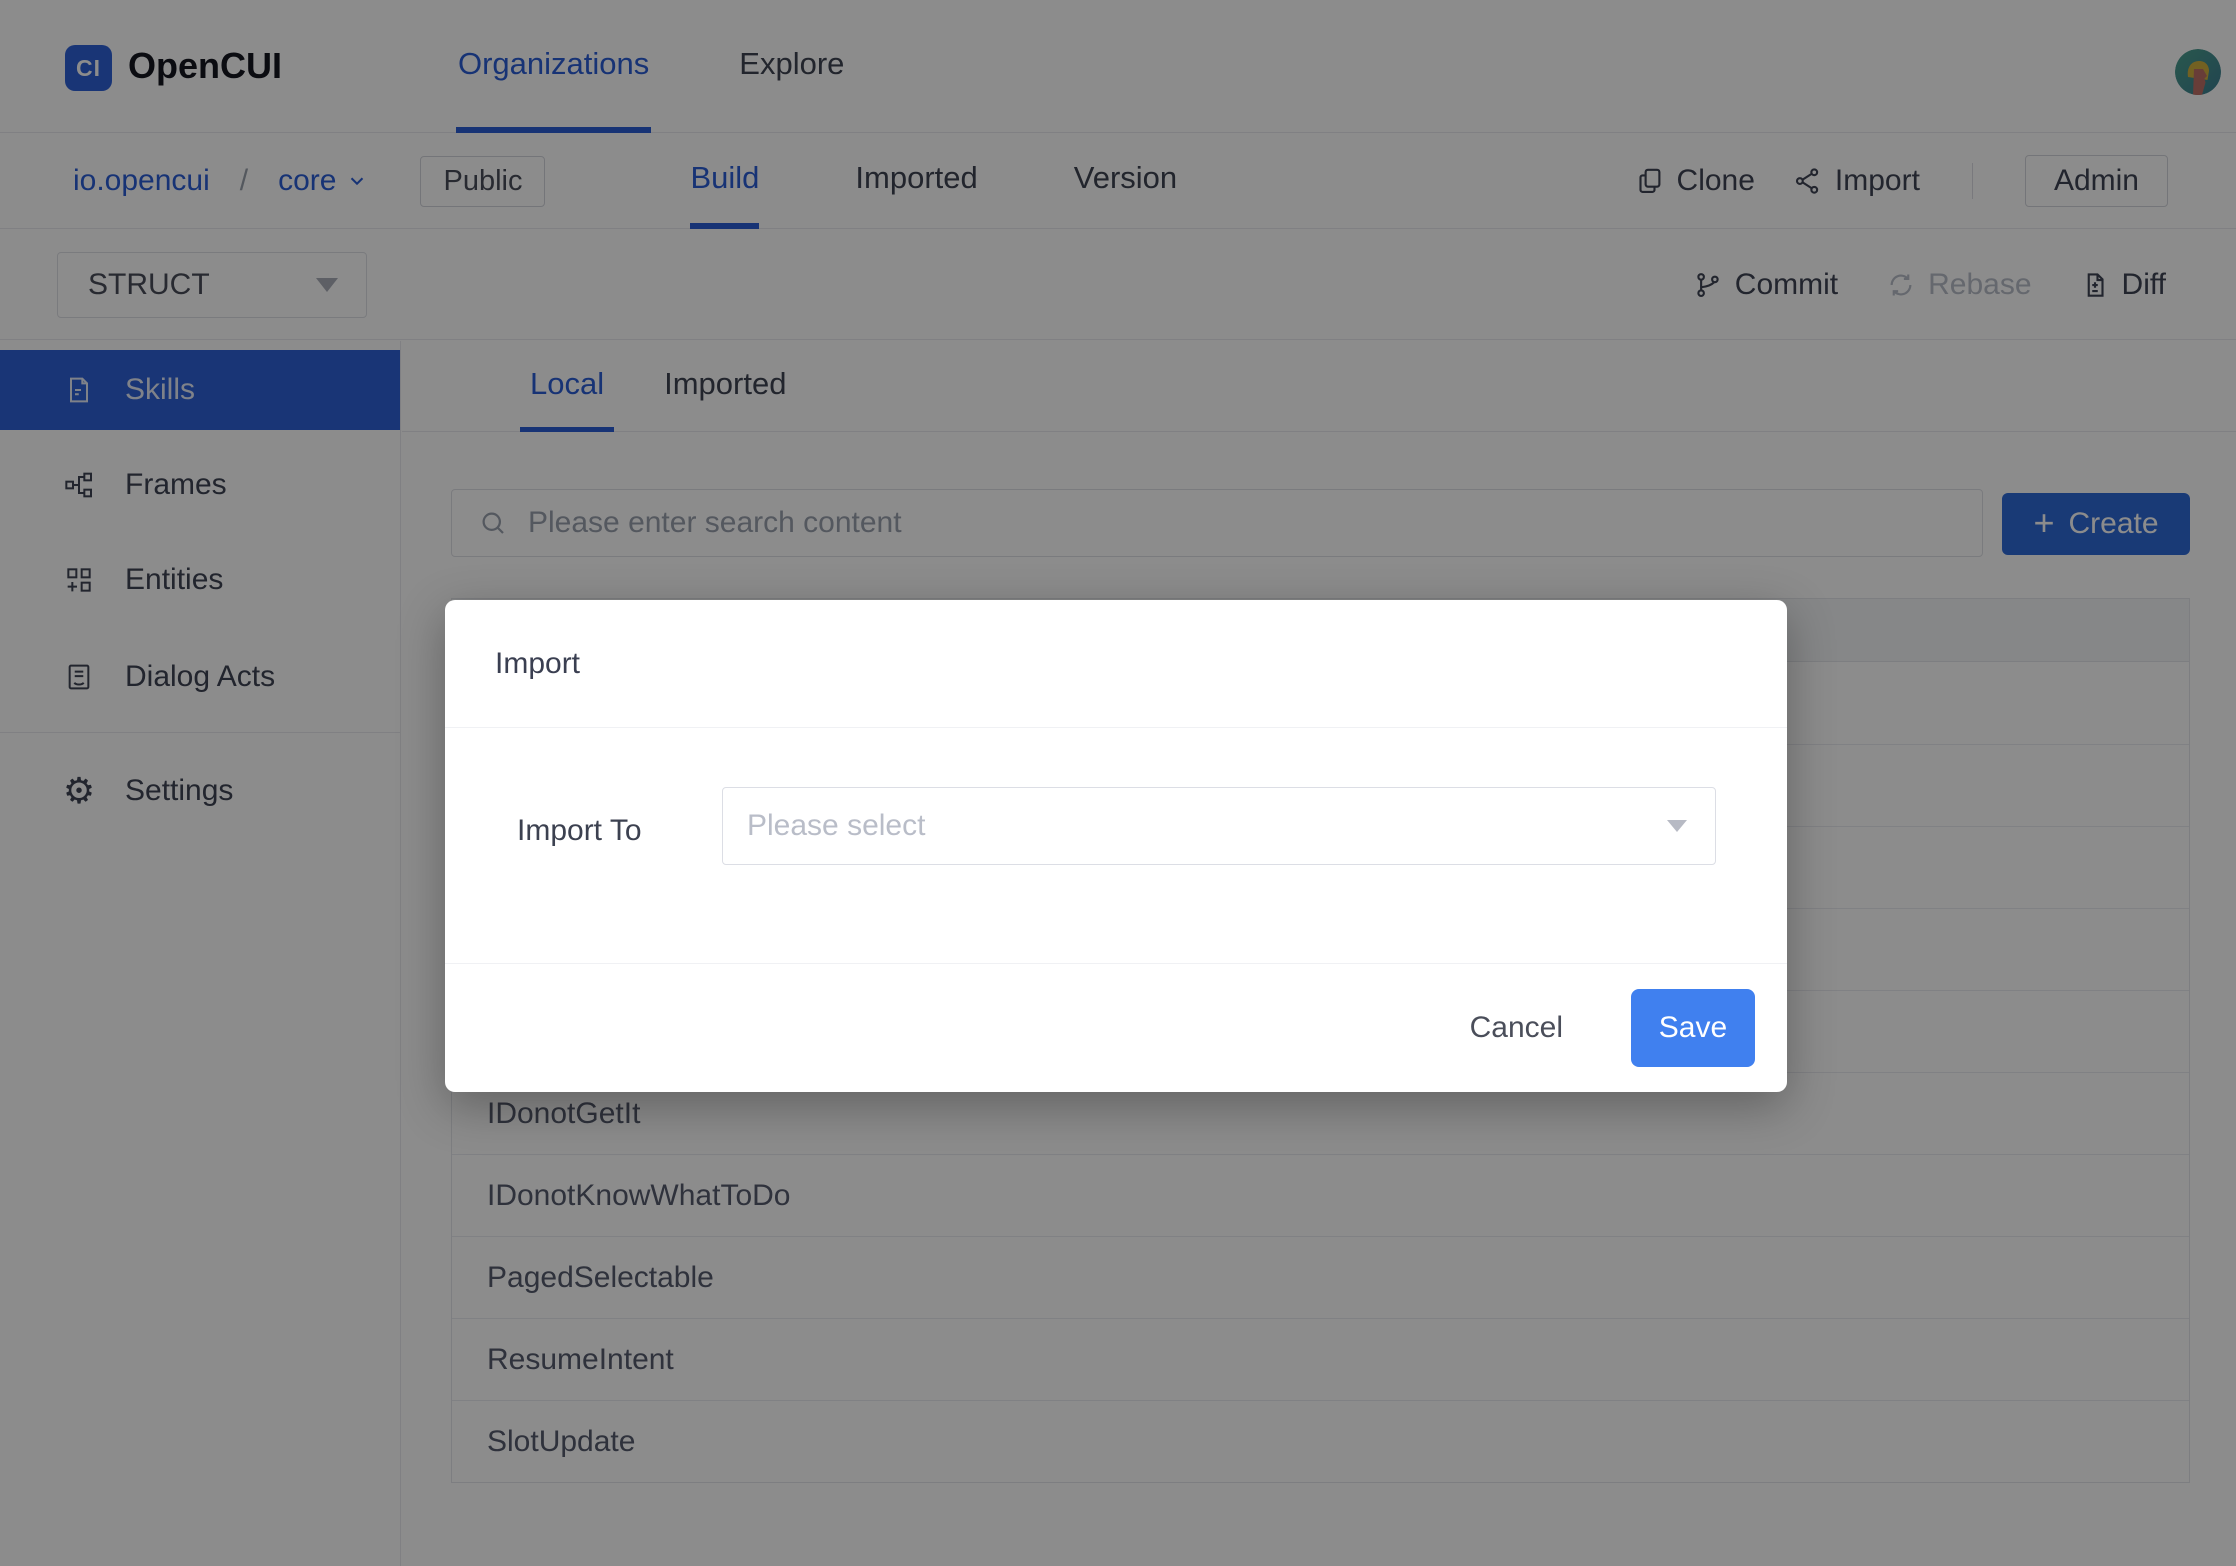  Describe the element at coordinates (538, 663) in the screenshot. I see `modal-title: Import` at that location.